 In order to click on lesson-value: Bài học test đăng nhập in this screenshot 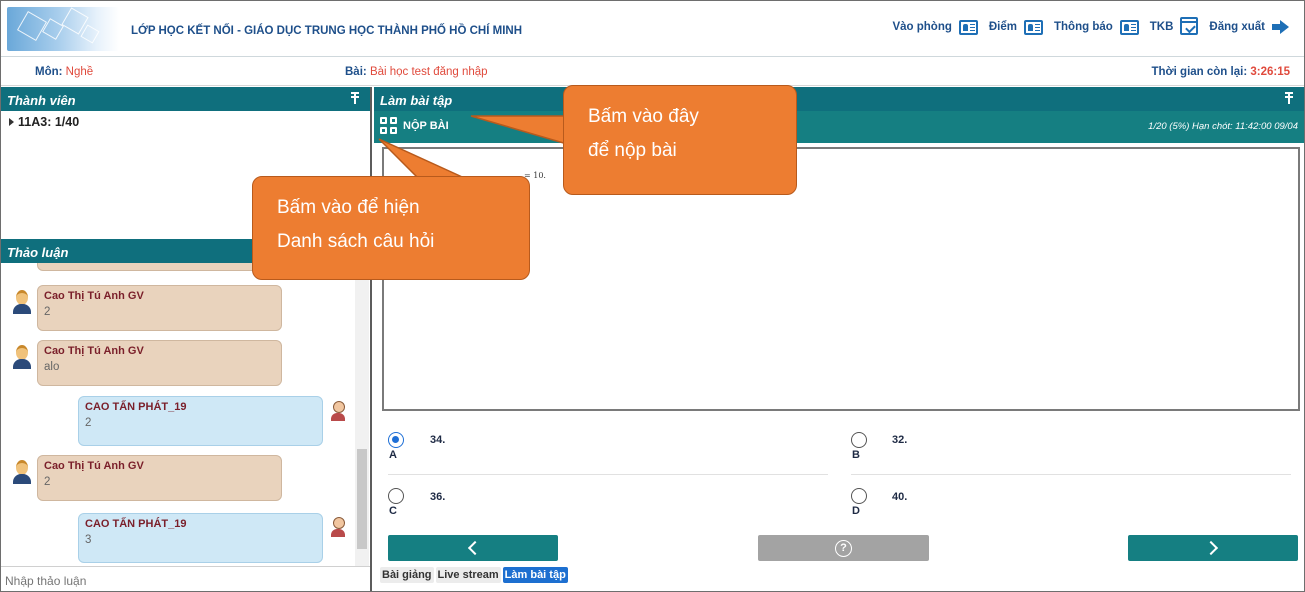, I will do `click(428, 72)`.